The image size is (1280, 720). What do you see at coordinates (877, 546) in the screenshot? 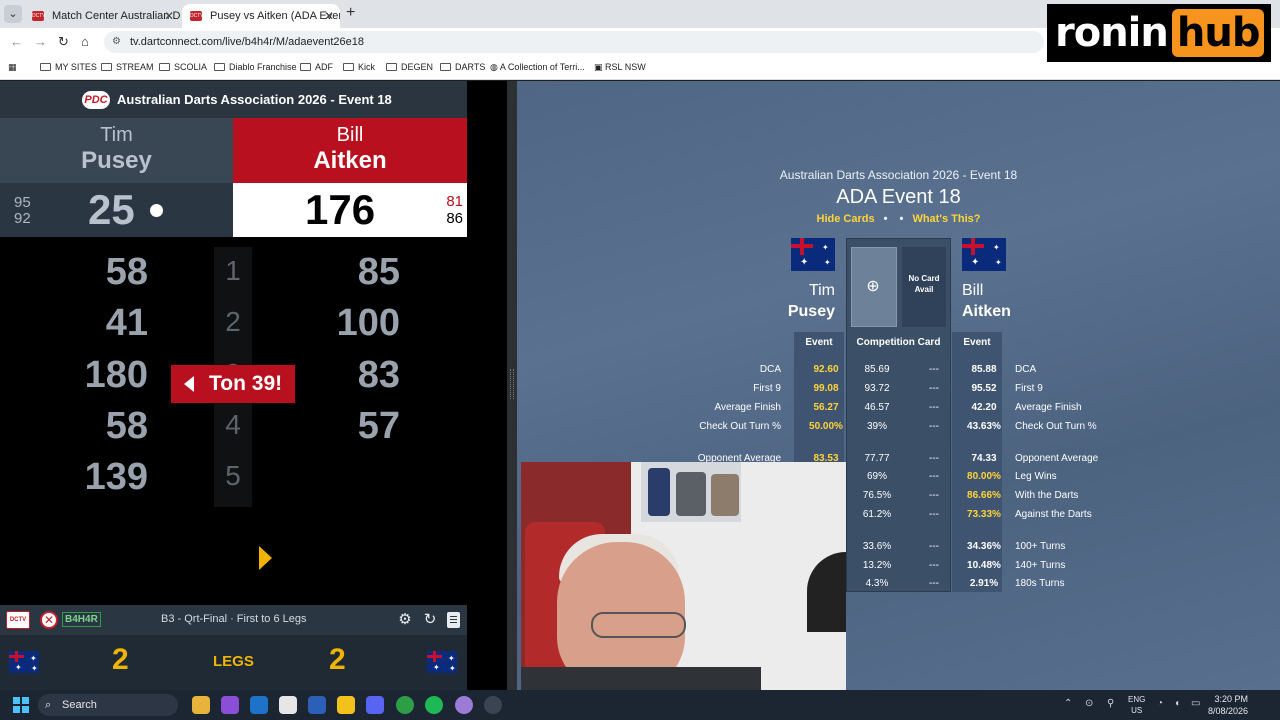
I see `stat-card-value: 33.6%` at bounding box center [877, 546].